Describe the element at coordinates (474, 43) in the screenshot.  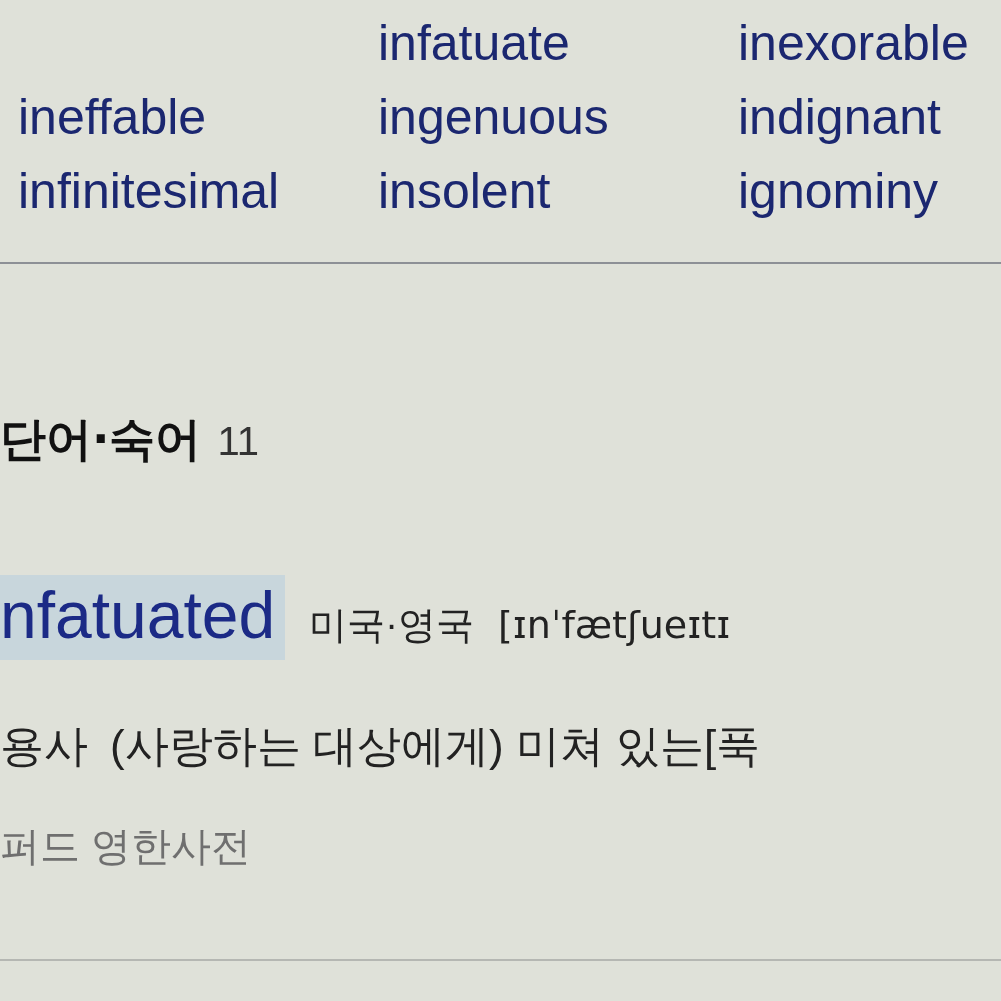
I see `related-word-link: infatuate` at that location.